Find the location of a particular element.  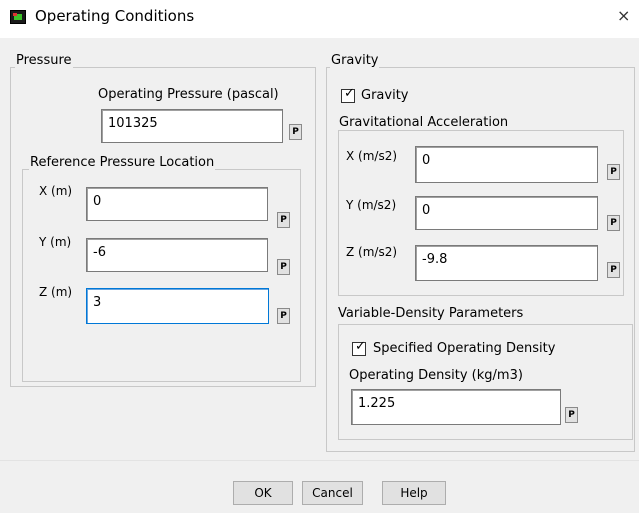

ref-z-label: Z (m) is located at coordinates (56, 292).